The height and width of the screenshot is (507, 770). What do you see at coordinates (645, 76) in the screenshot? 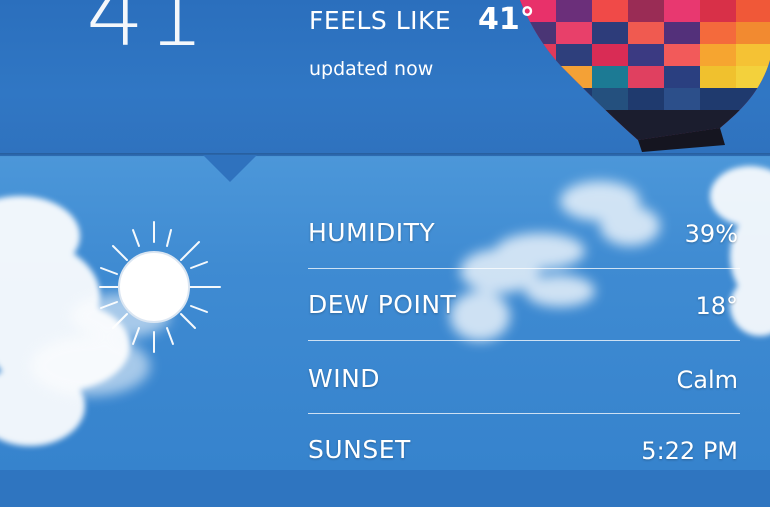
I see `hot-air-balloon-image` at bounding box center [645, 76].